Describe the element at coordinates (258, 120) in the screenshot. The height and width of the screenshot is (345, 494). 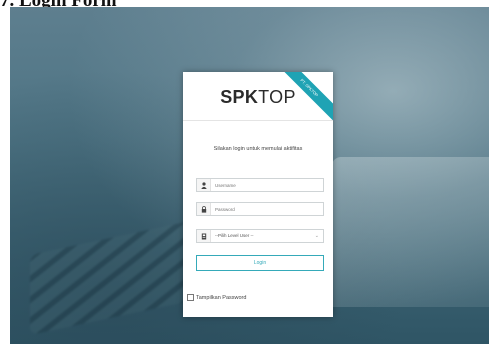
I see `header-divider` at that location.